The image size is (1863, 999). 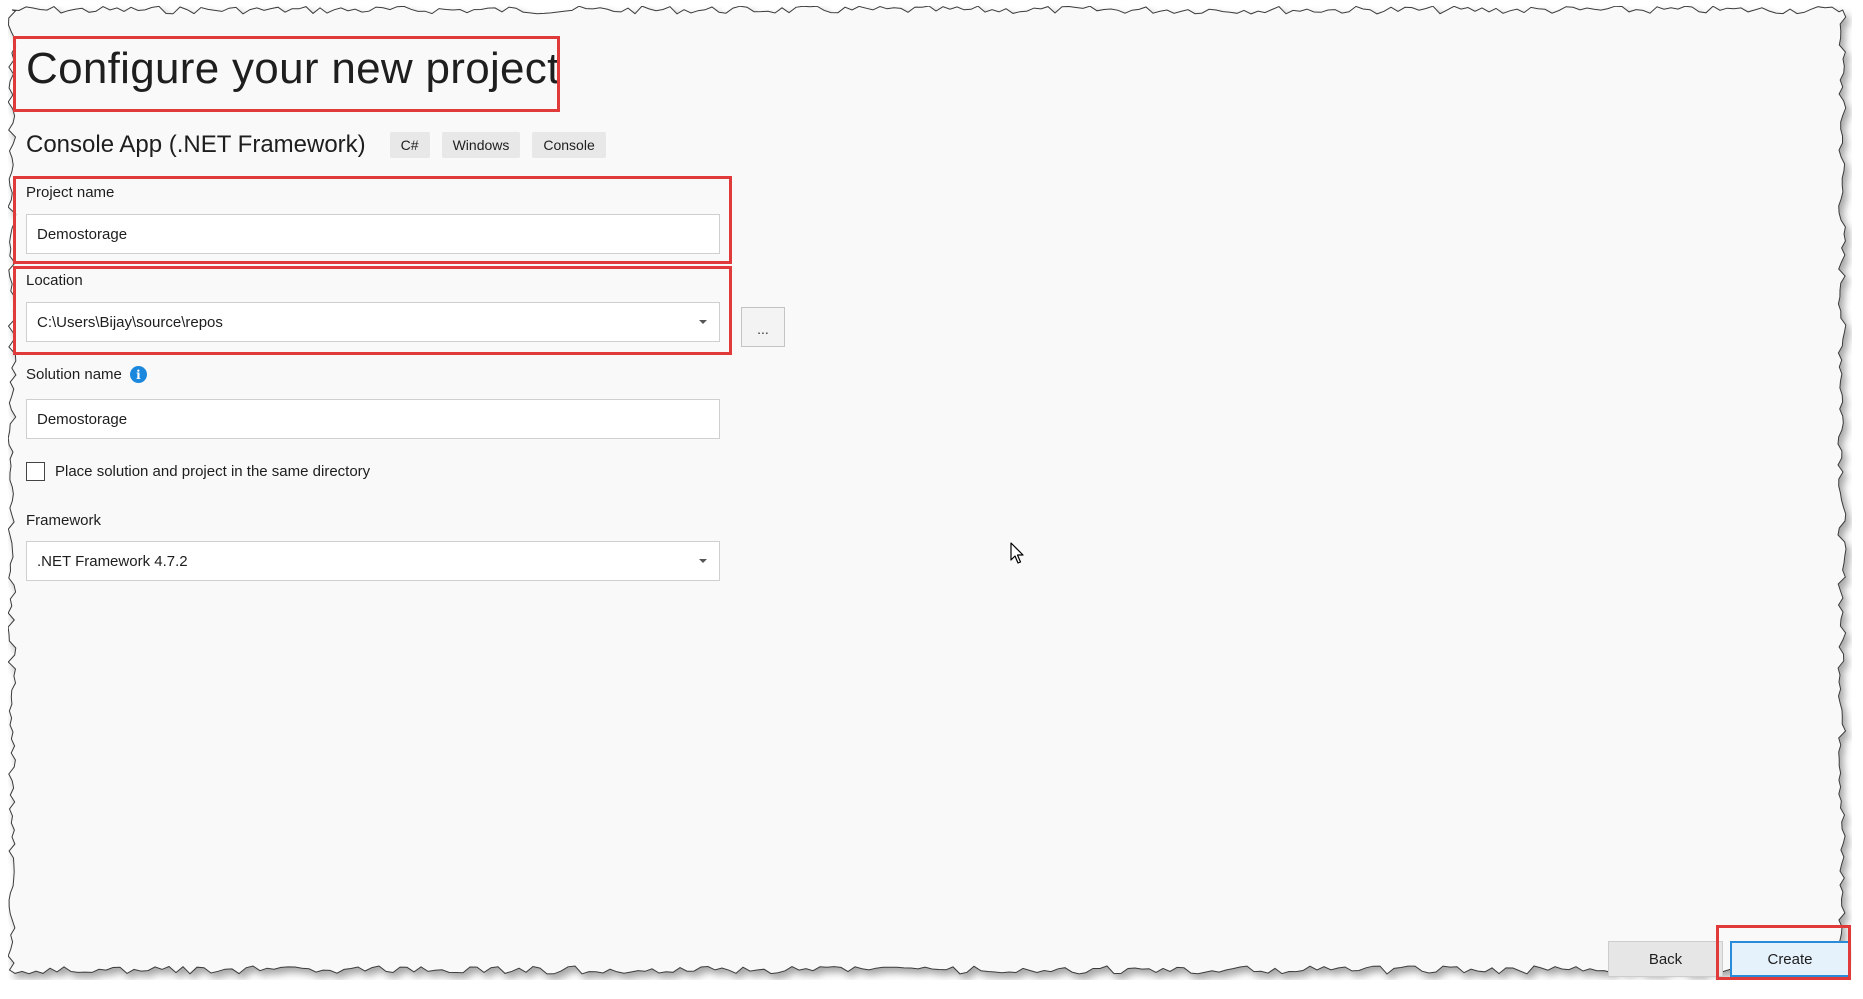 What do you see at coordinates (54, 280) in the screenshot?
I see `location-label: Location` at bounding box center [54, 280].